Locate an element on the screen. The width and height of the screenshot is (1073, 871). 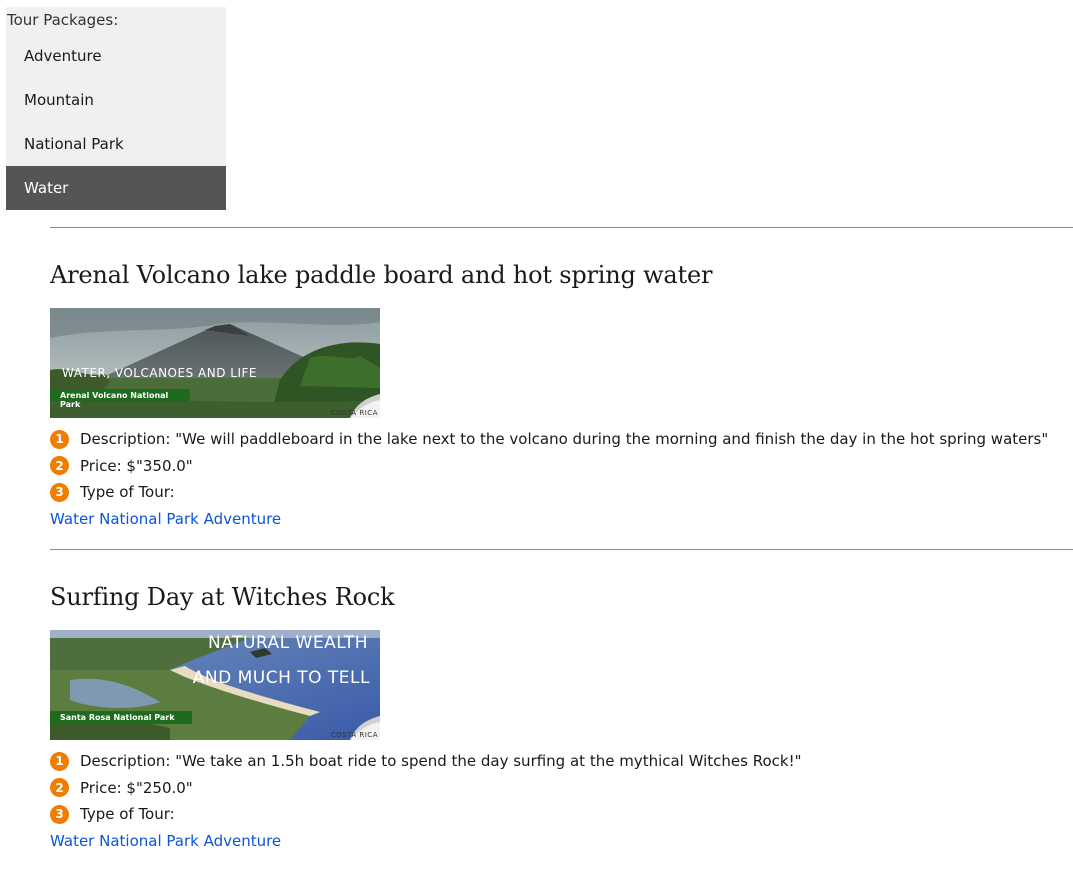
detail-price: 2 Price: $"250.0" is located at coordinates (561, 788).